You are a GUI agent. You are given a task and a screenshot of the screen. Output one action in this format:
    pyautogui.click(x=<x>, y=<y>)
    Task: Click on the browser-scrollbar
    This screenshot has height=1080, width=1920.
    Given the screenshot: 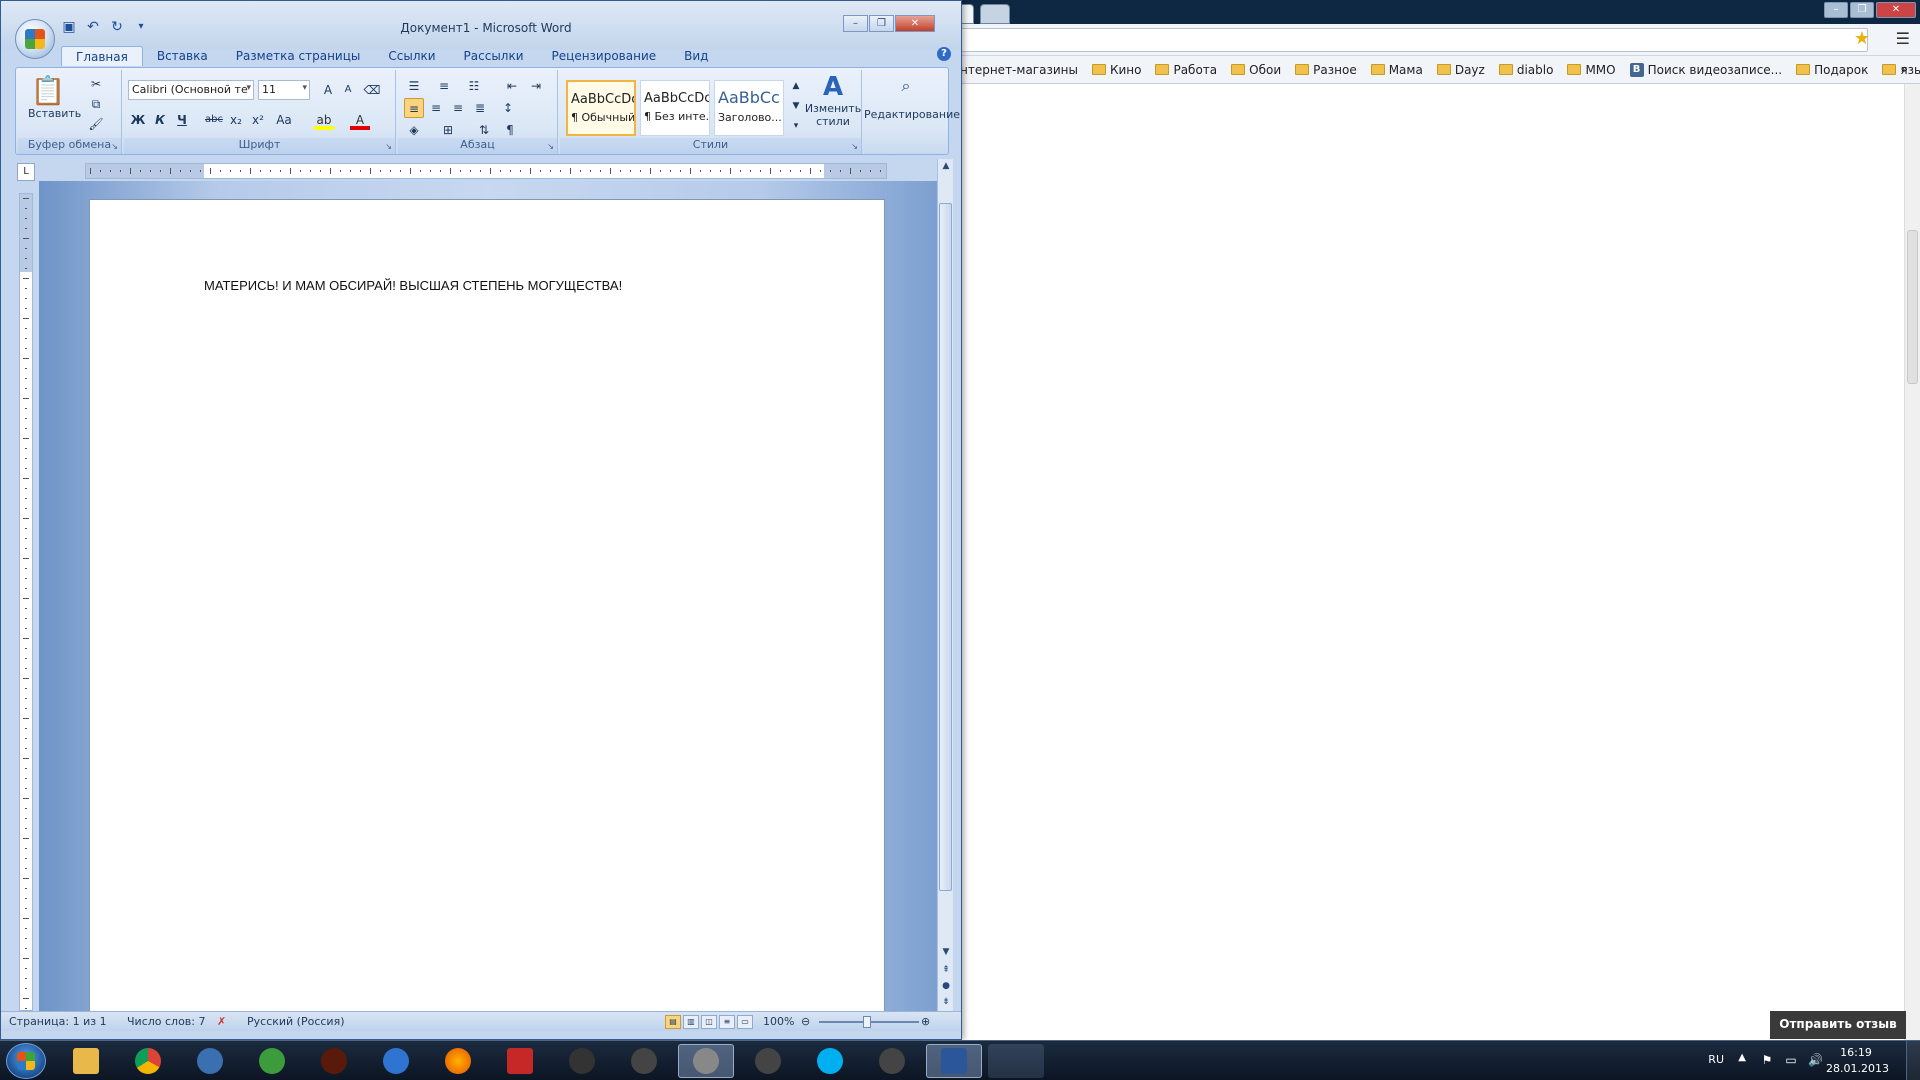 What is the action you would take?
    pyautogui.click(x=1912, y=562)
    